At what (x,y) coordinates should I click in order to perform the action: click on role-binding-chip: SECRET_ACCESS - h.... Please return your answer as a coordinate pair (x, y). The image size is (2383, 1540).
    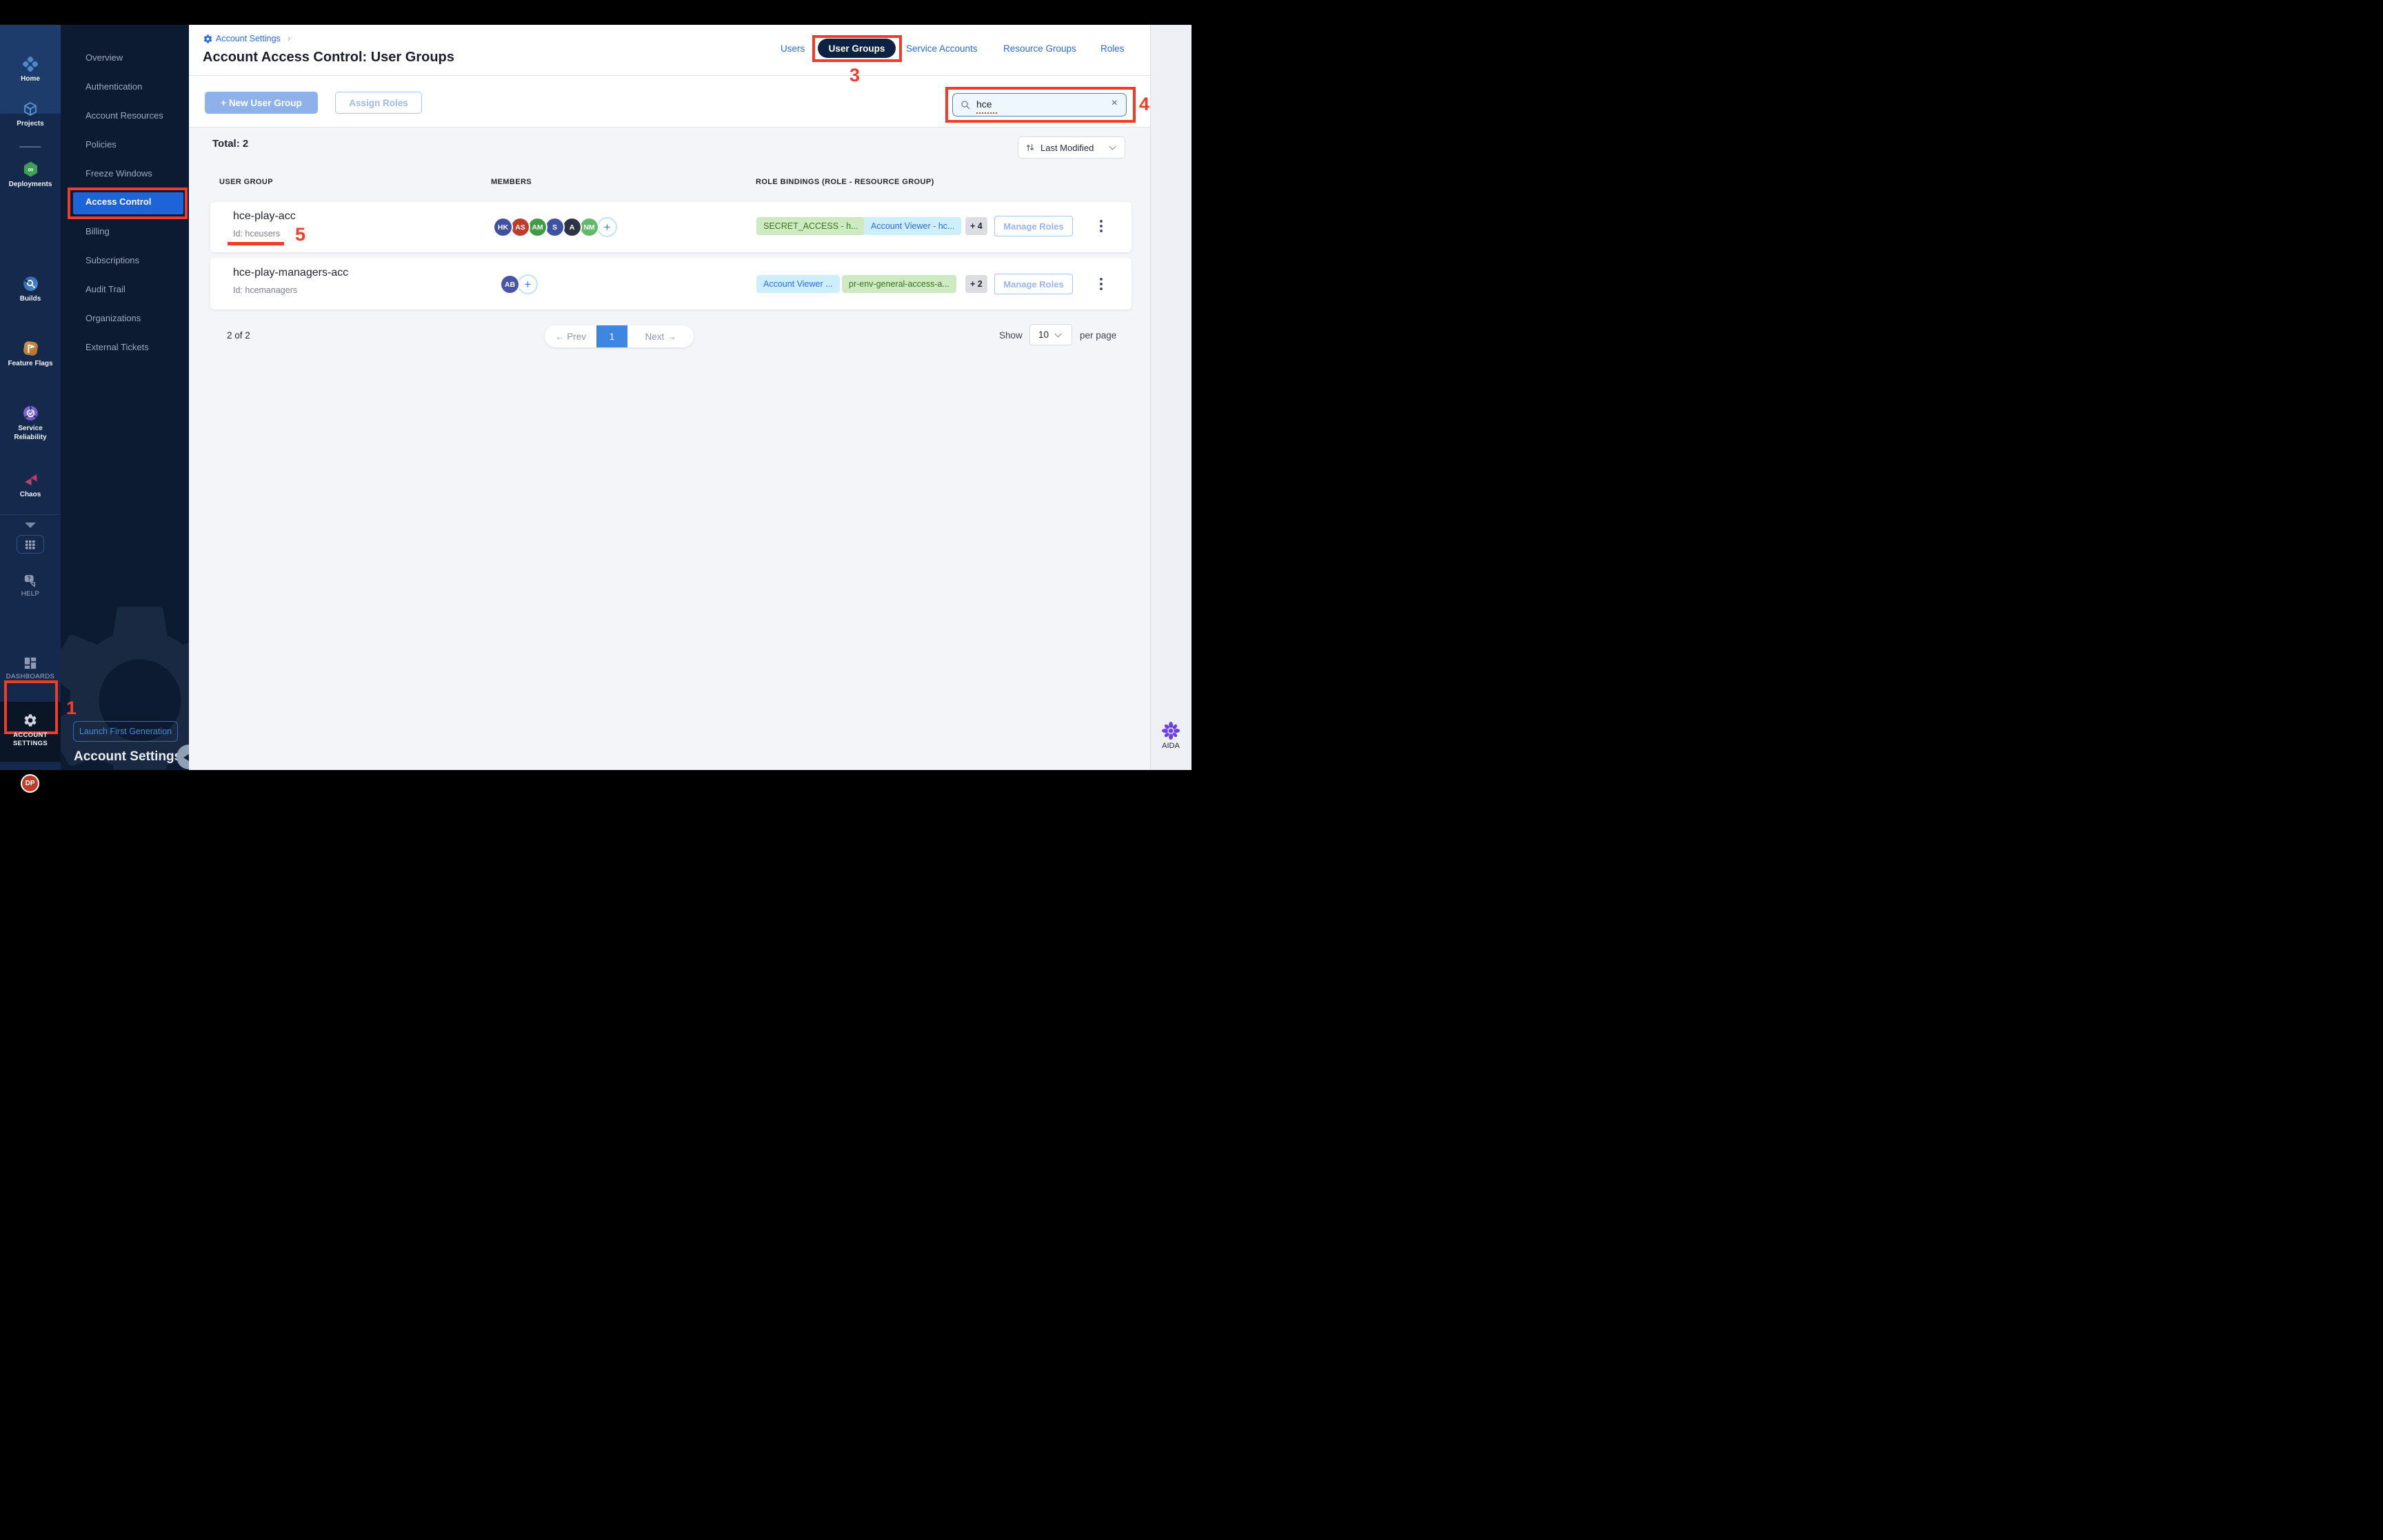
    Looking at the image, I should click on (810, 226).